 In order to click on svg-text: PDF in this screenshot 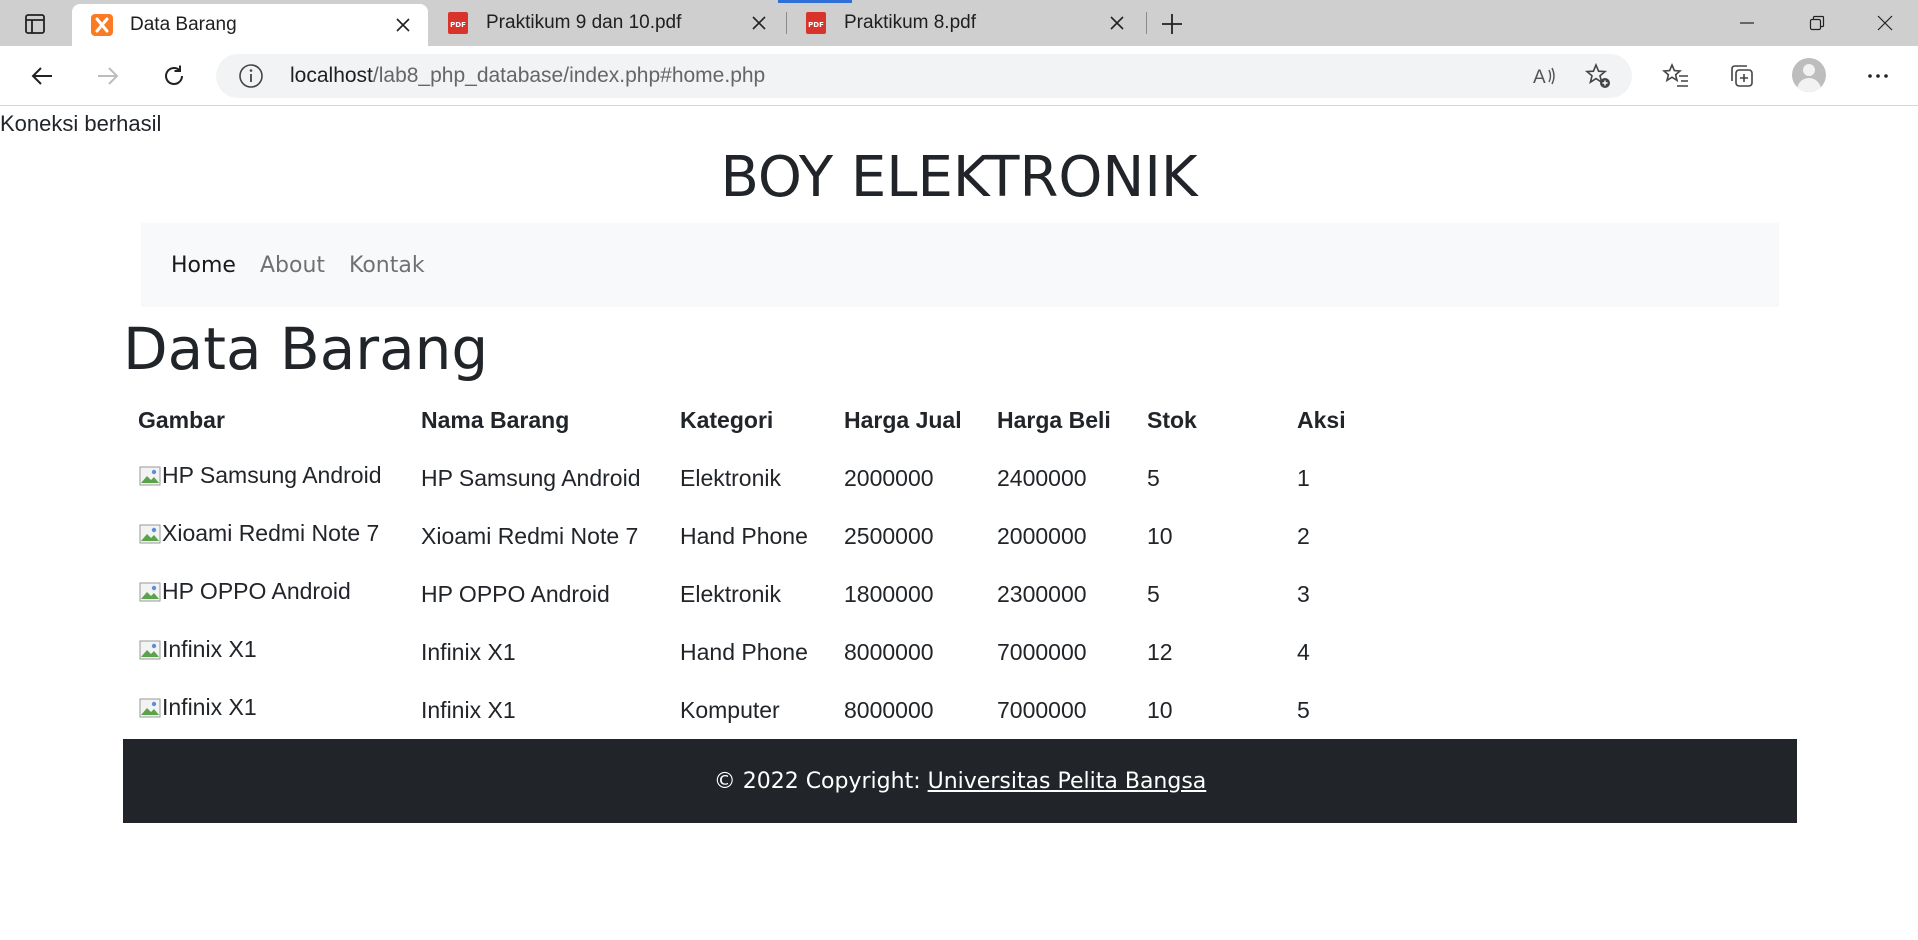, I will do `click(458, 25)`.